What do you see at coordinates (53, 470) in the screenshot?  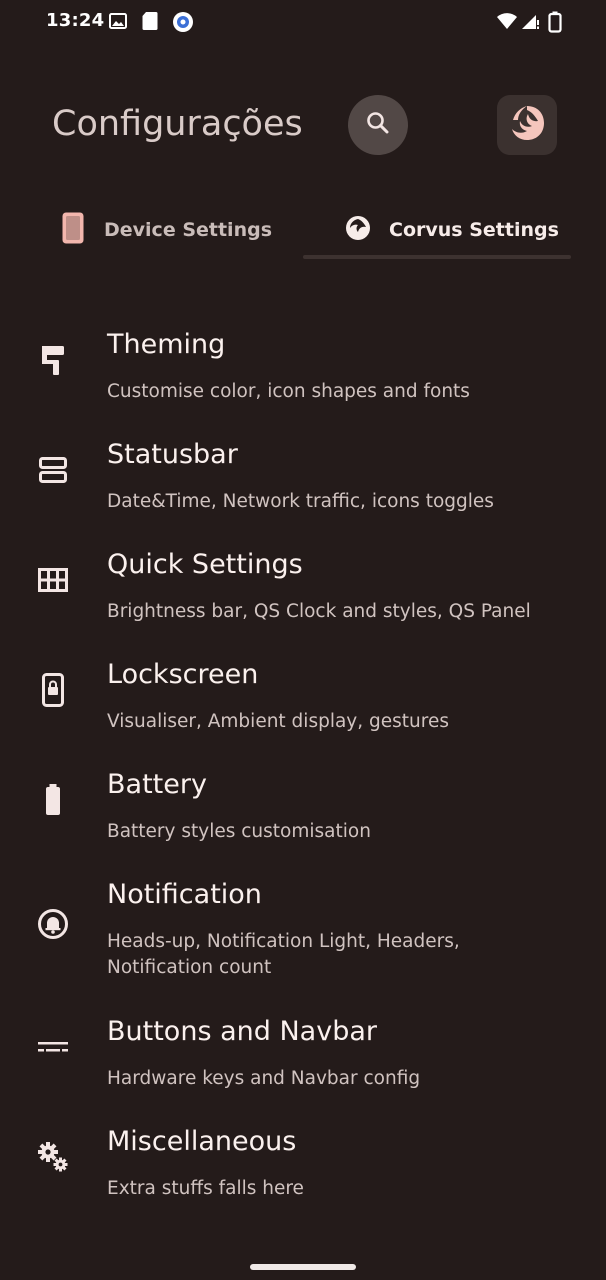 I see `statusbar-icon` at bounding box center [53, 470].